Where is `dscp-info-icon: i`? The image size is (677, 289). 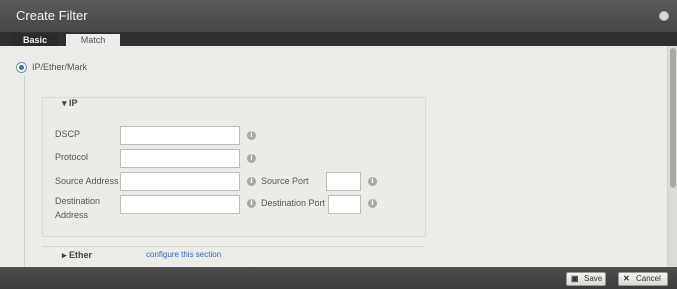 dscp-info-icon: i is located at coordinates (251, 135).